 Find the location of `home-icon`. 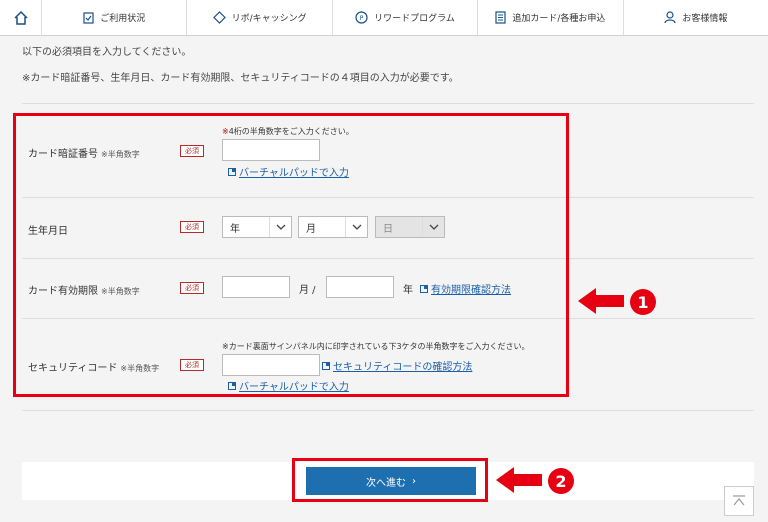

home-icon is located at coordinates (20, 17).